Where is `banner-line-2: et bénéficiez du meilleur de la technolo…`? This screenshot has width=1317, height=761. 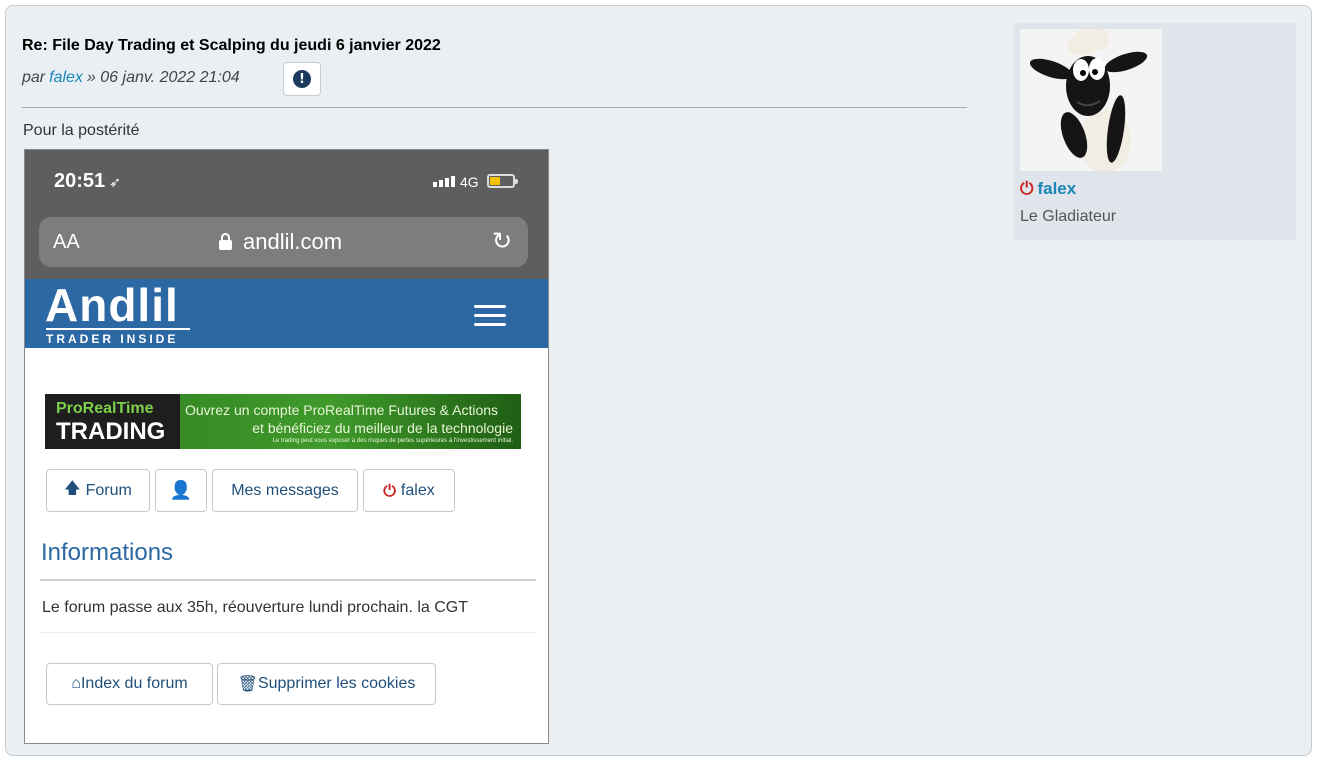
banner-line-2: et bénéficiez du meilleur de la technolo… is located at coordinates (382, 428).